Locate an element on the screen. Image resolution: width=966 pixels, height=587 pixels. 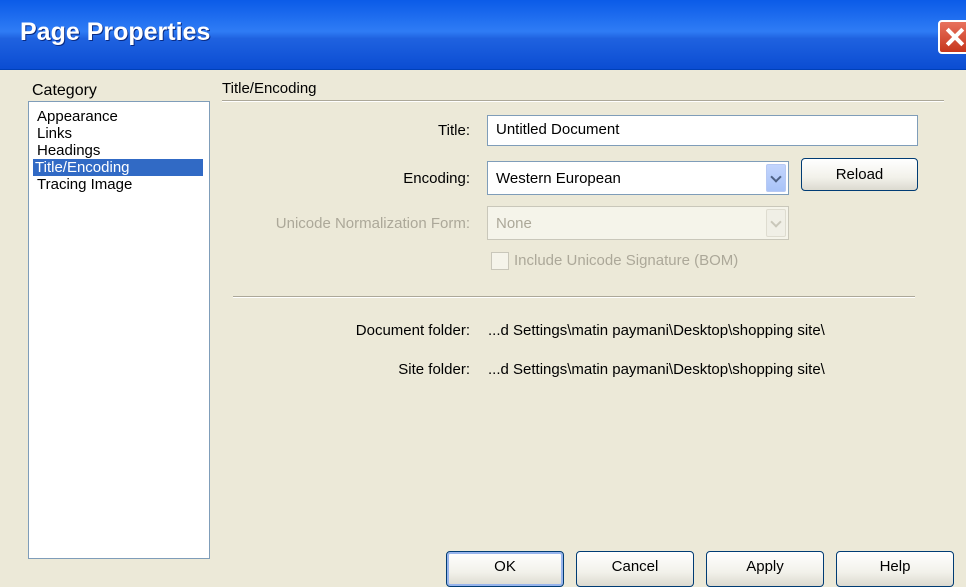
help-button: Help is located at coordinates (895, 569).